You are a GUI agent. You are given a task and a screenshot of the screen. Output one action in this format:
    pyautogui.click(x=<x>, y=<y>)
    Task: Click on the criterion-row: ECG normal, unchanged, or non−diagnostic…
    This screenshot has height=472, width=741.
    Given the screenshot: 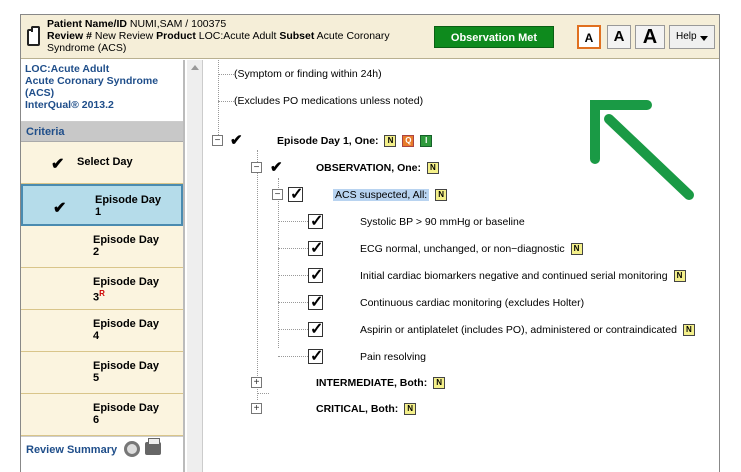 What is the action you would take?
    pyautogui.click(x=471, y=249)
    